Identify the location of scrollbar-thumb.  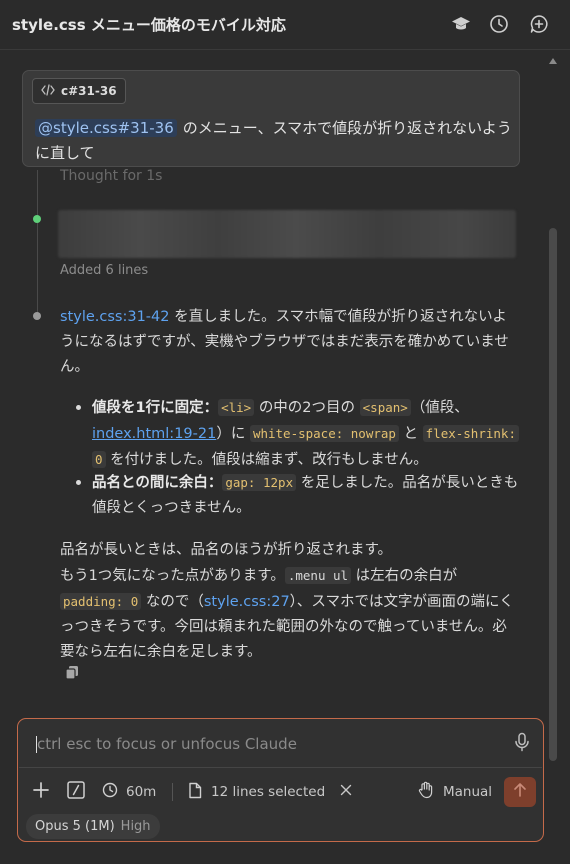
(553, 494).